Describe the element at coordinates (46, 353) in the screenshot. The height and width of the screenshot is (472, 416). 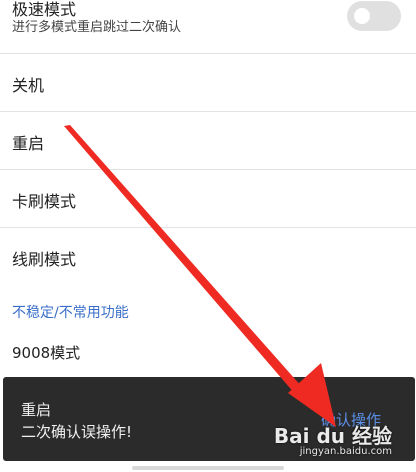
I see `menu-item-label: 9008模式` at that location.